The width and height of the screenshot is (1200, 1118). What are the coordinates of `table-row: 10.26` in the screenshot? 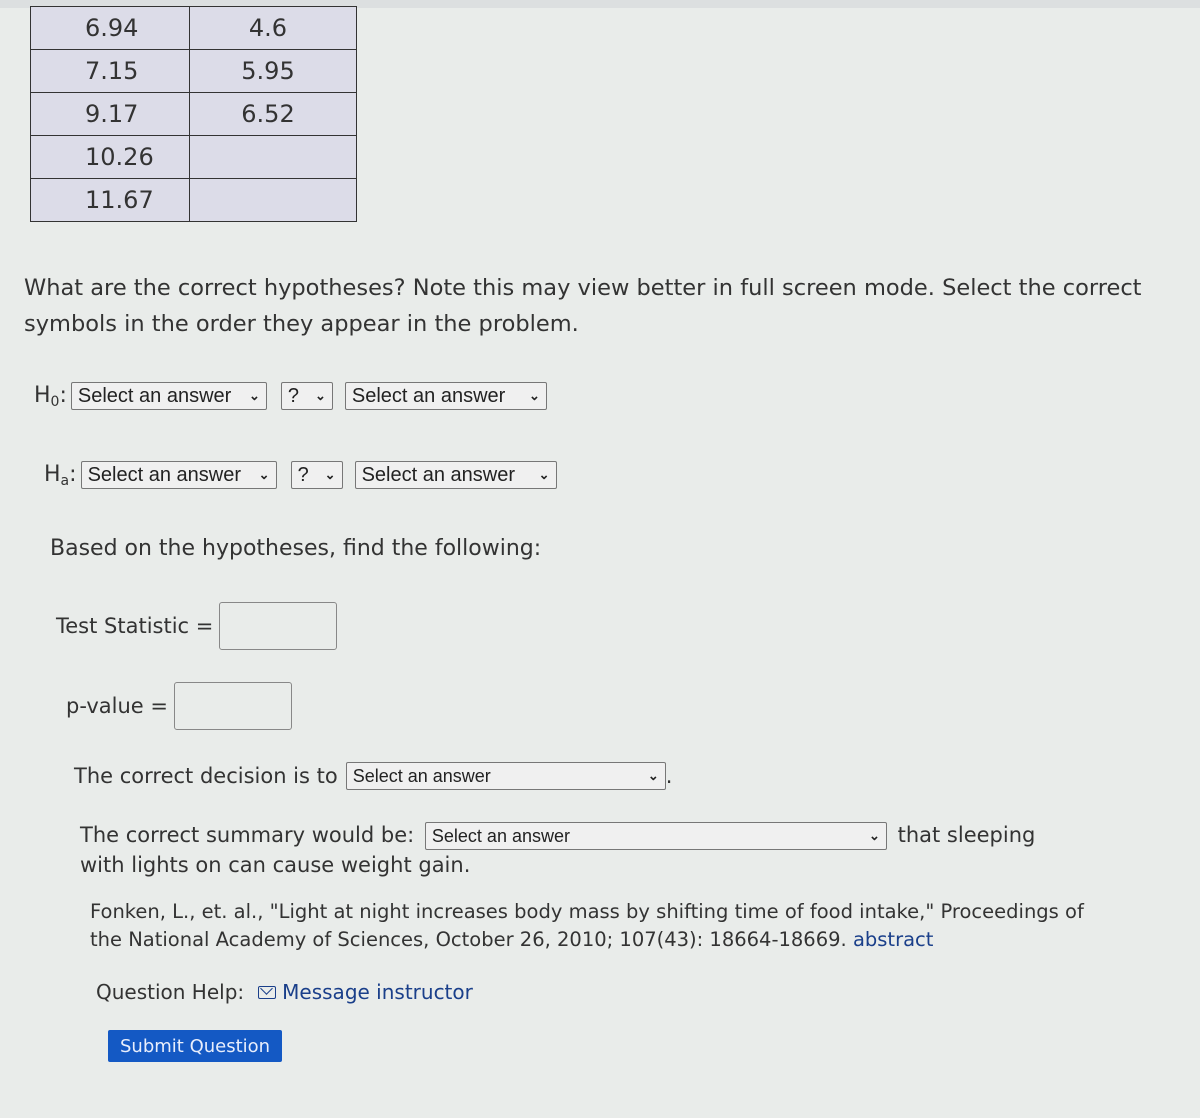 It's located at (193, 157).